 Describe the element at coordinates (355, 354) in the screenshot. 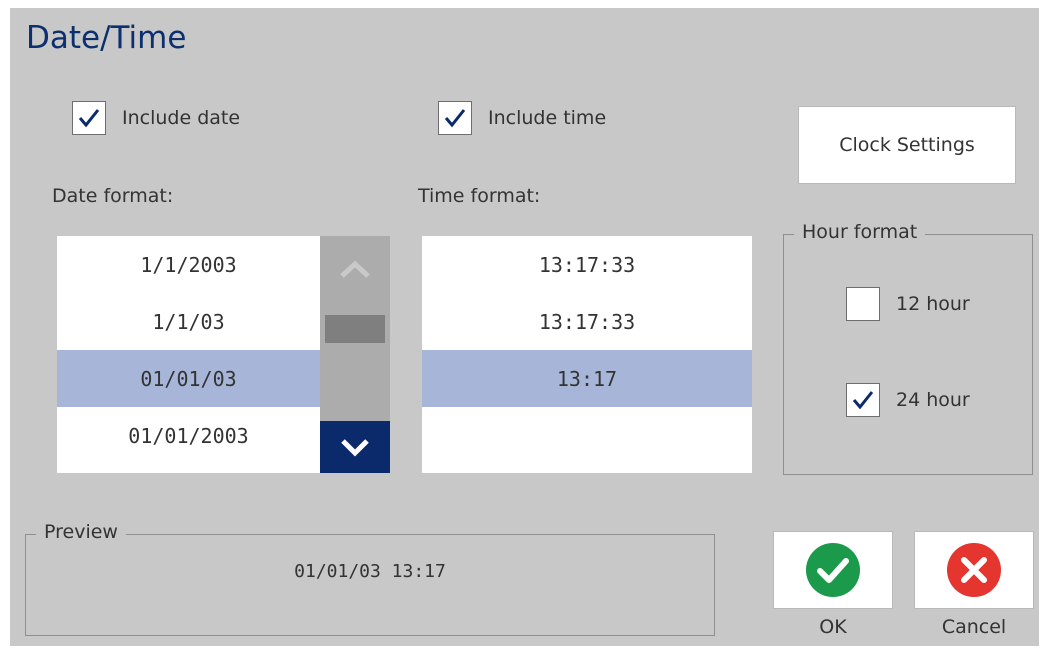

I see `date-format-scrollbar` at that location.